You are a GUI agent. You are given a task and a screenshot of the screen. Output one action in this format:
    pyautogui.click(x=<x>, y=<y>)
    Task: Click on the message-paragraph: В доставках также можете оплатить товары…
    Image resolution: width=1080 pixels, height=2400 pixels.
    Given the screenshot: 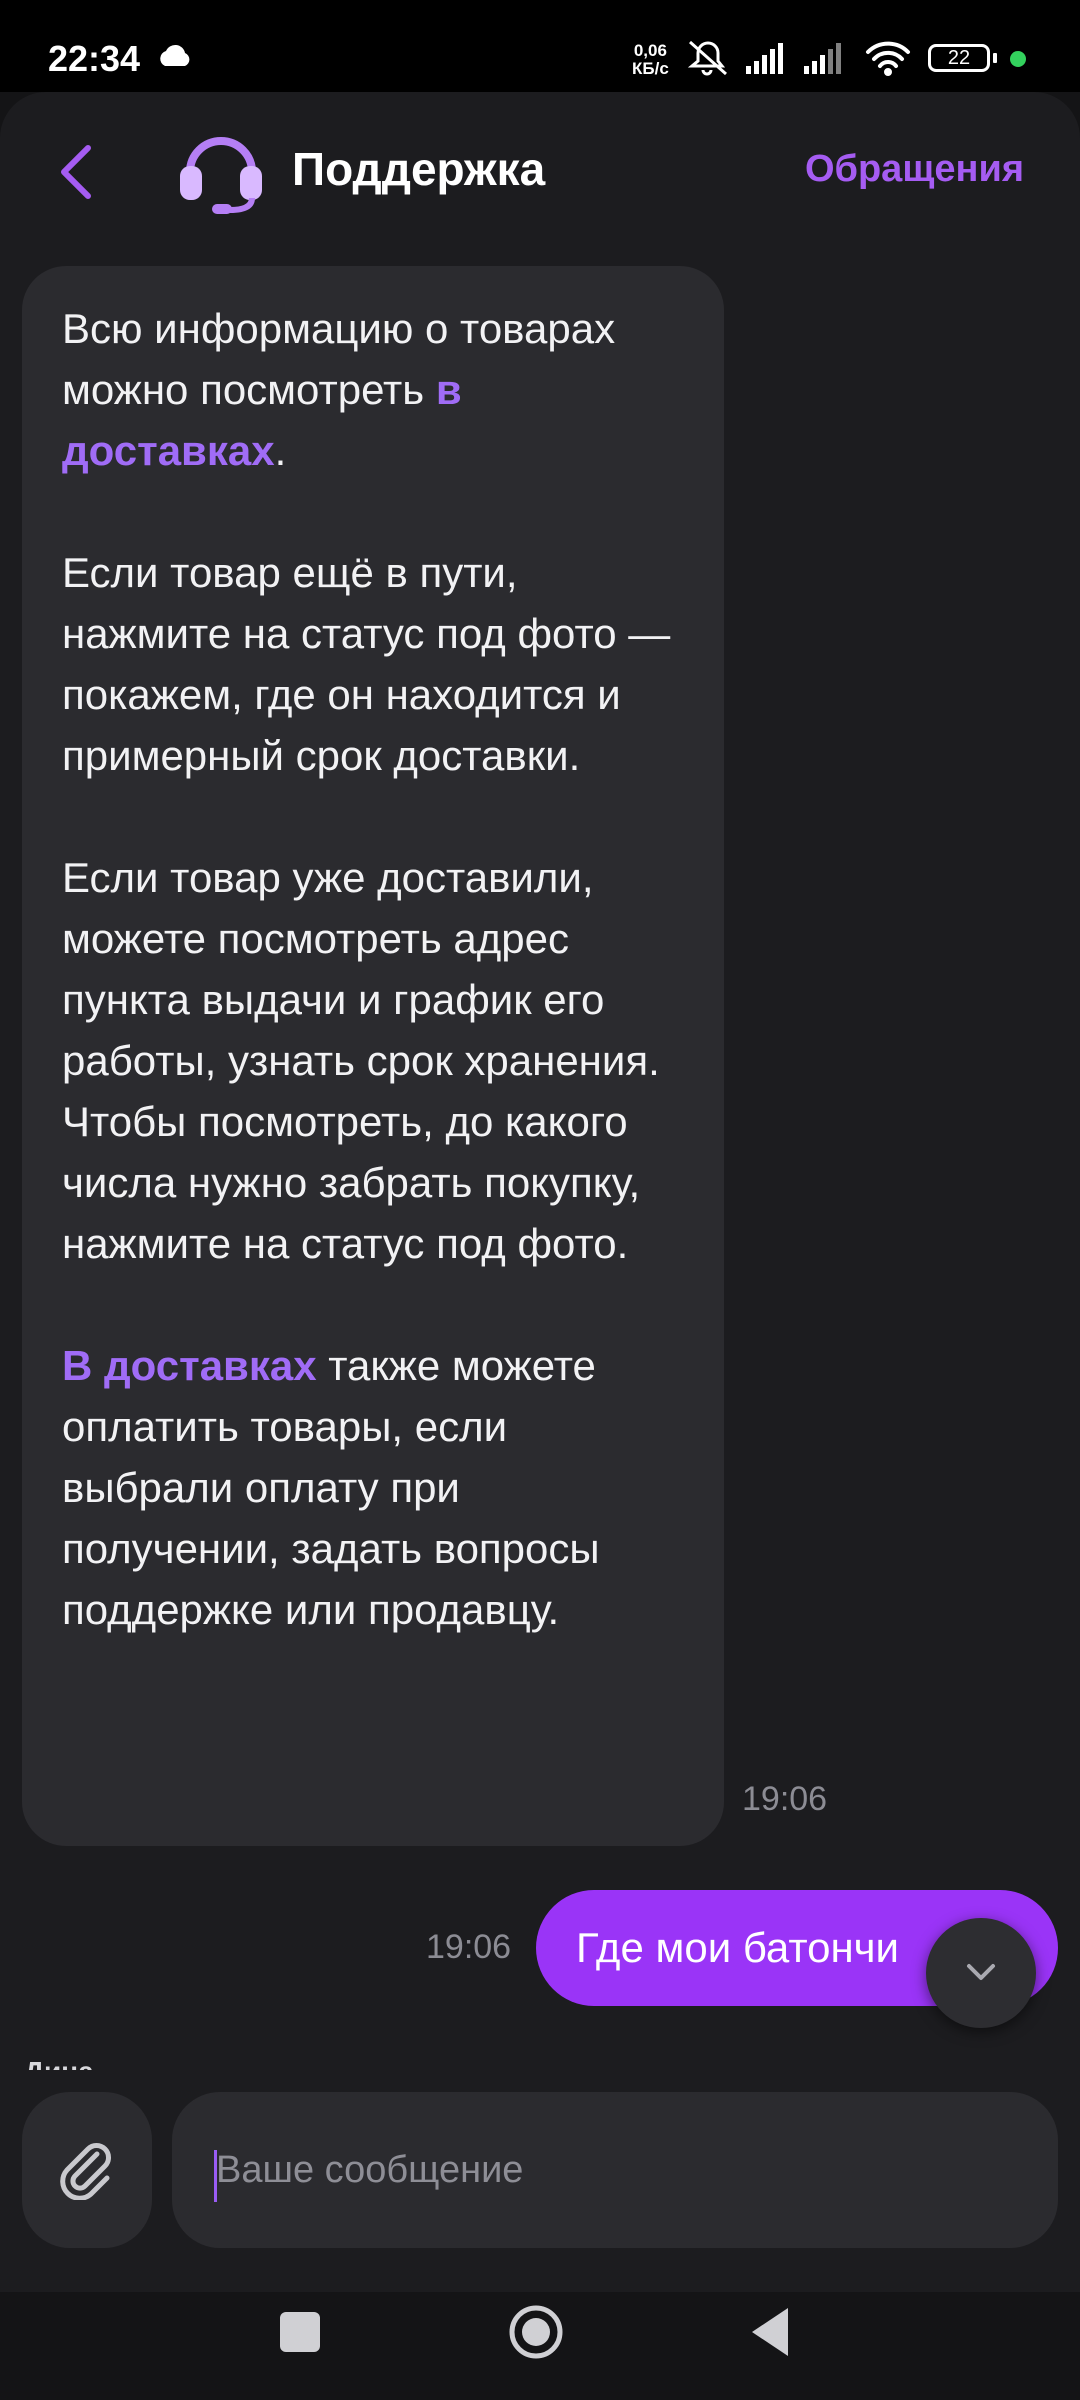 What is the action you would take?
    pyautogui.click(x=331, y=1487)
    